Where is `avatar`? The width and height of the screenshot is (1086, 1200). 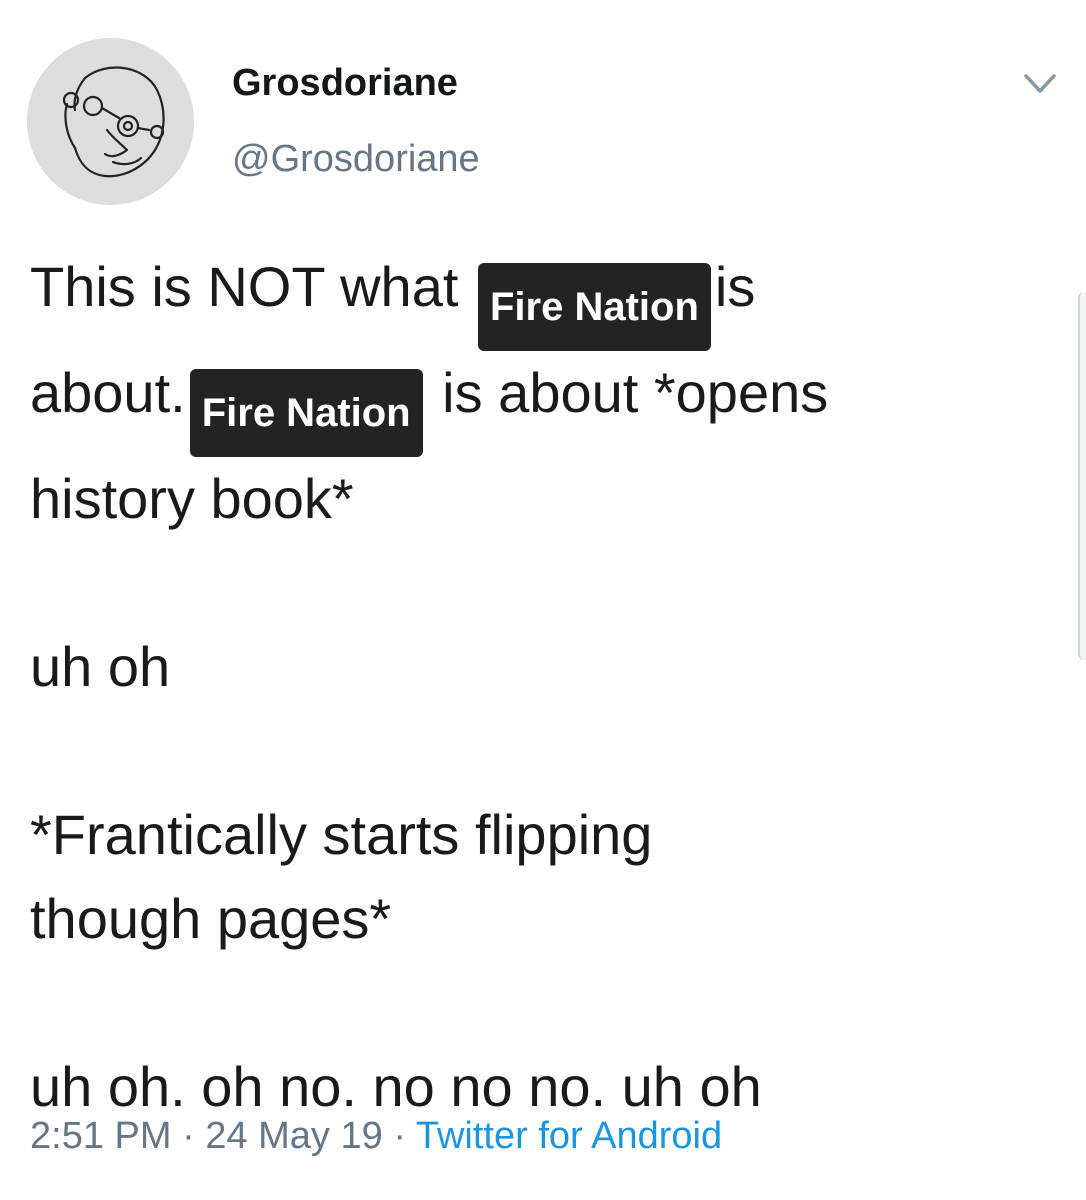 avatar is located at coordinates (110, 121).